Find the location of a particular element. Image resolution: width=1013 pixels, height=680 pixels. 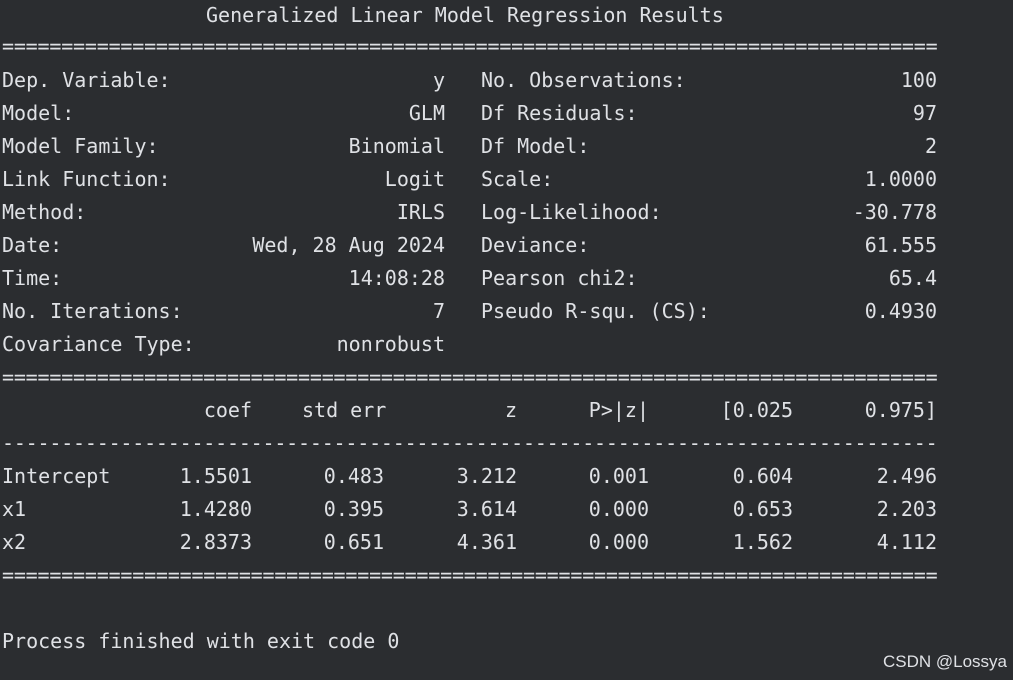

header-p-value: P>|z| is located at coordinates (618, 410).